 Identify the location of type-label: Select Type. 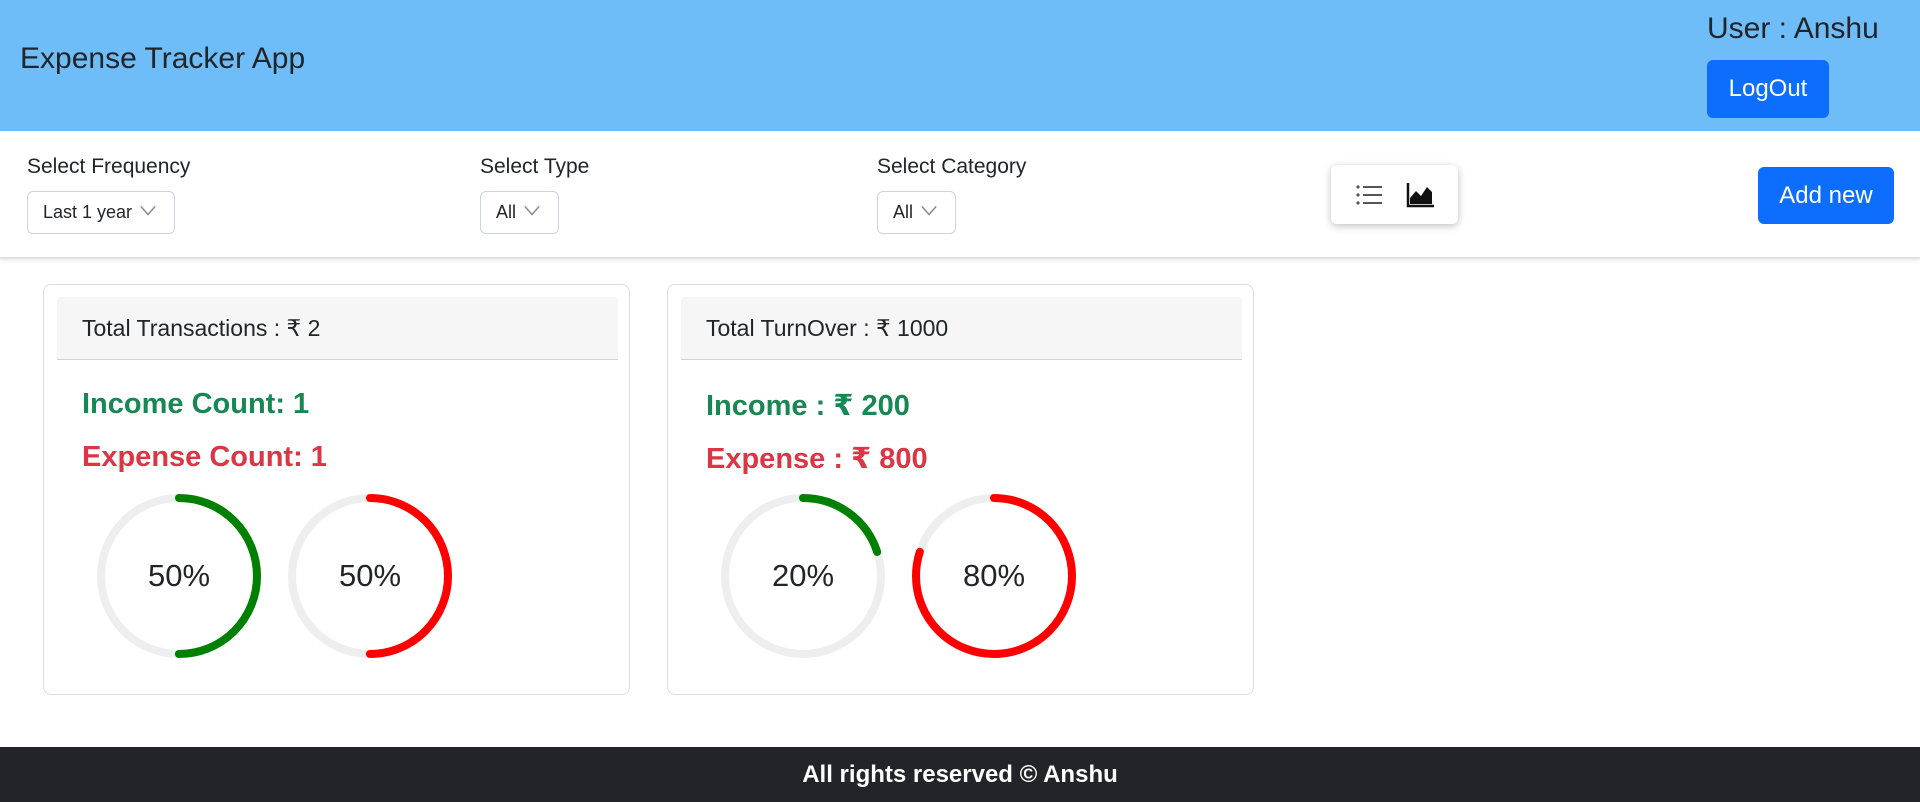
(535, 166).